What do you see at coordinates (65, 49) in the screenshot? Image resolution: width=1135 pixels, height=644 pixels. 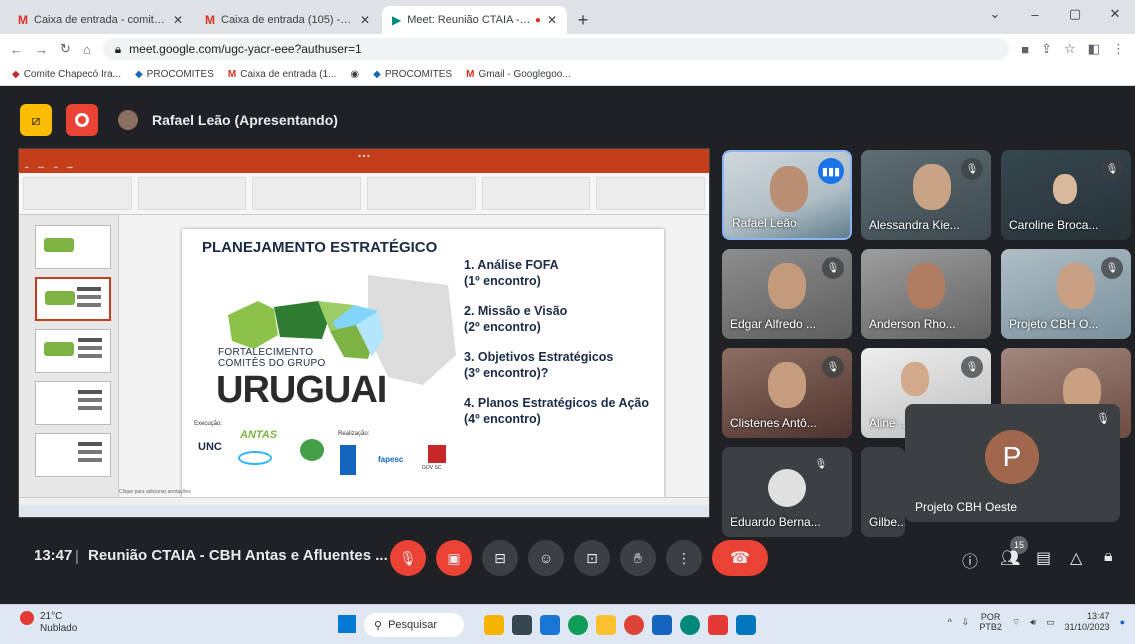 I see `reload-icon: ↻` at bounding box center [65, 49].